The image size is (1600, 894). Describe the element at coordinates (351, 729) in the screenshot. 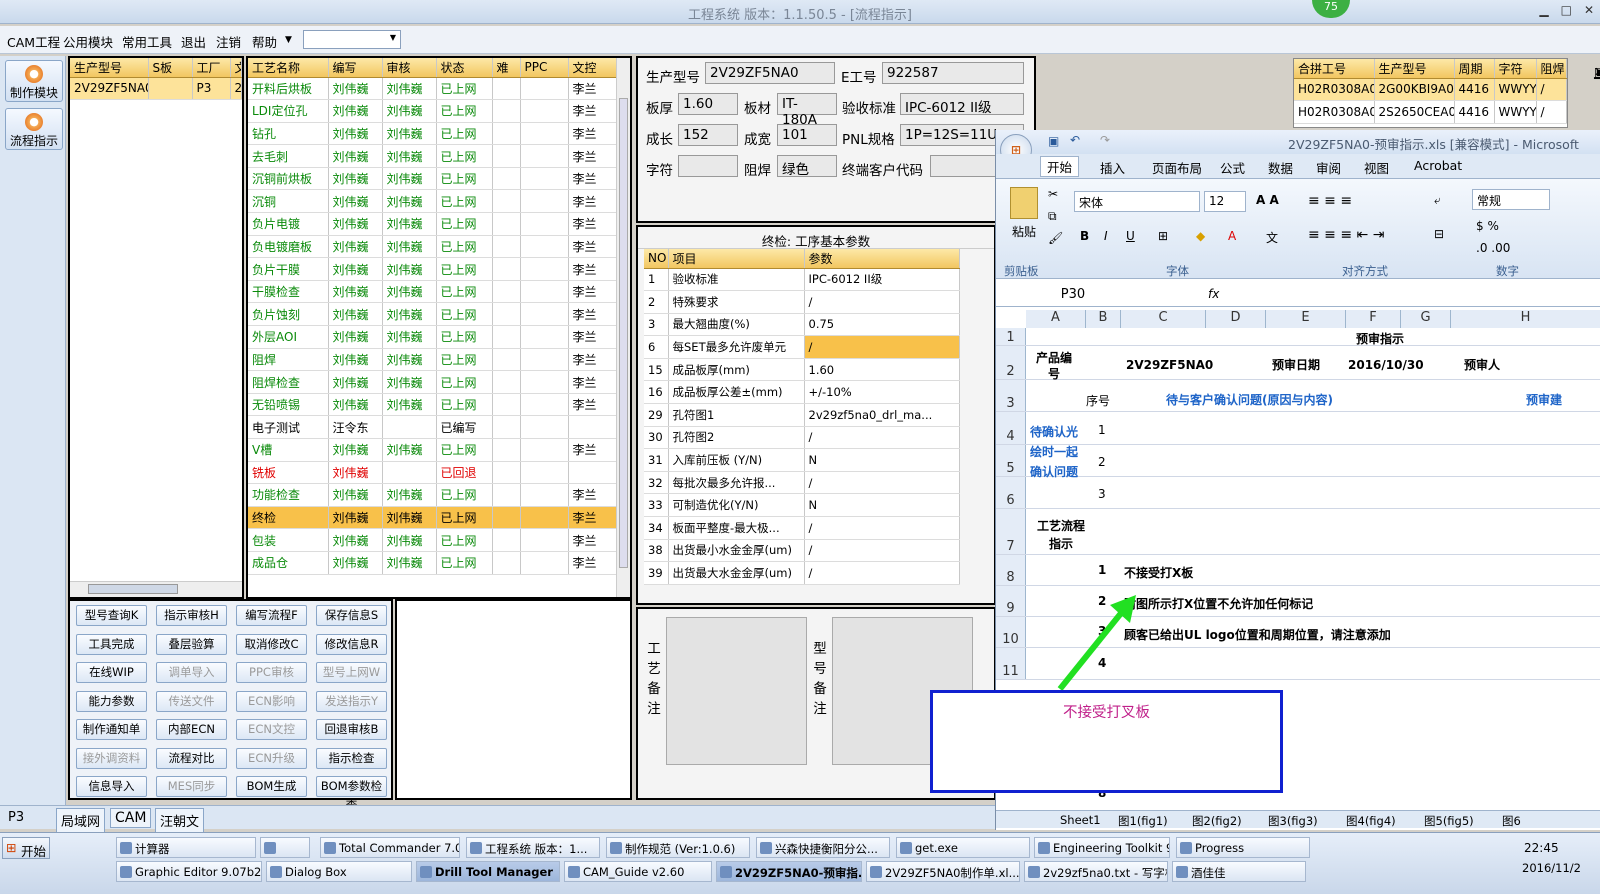

I see `action-button: 回退审核B` at that location.